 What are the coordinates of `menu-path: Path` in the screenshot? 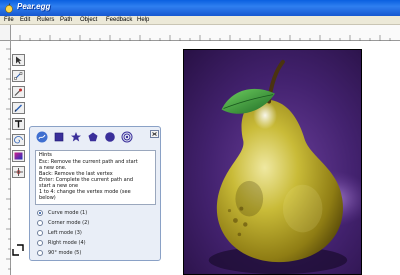 It's located at (66, 20).